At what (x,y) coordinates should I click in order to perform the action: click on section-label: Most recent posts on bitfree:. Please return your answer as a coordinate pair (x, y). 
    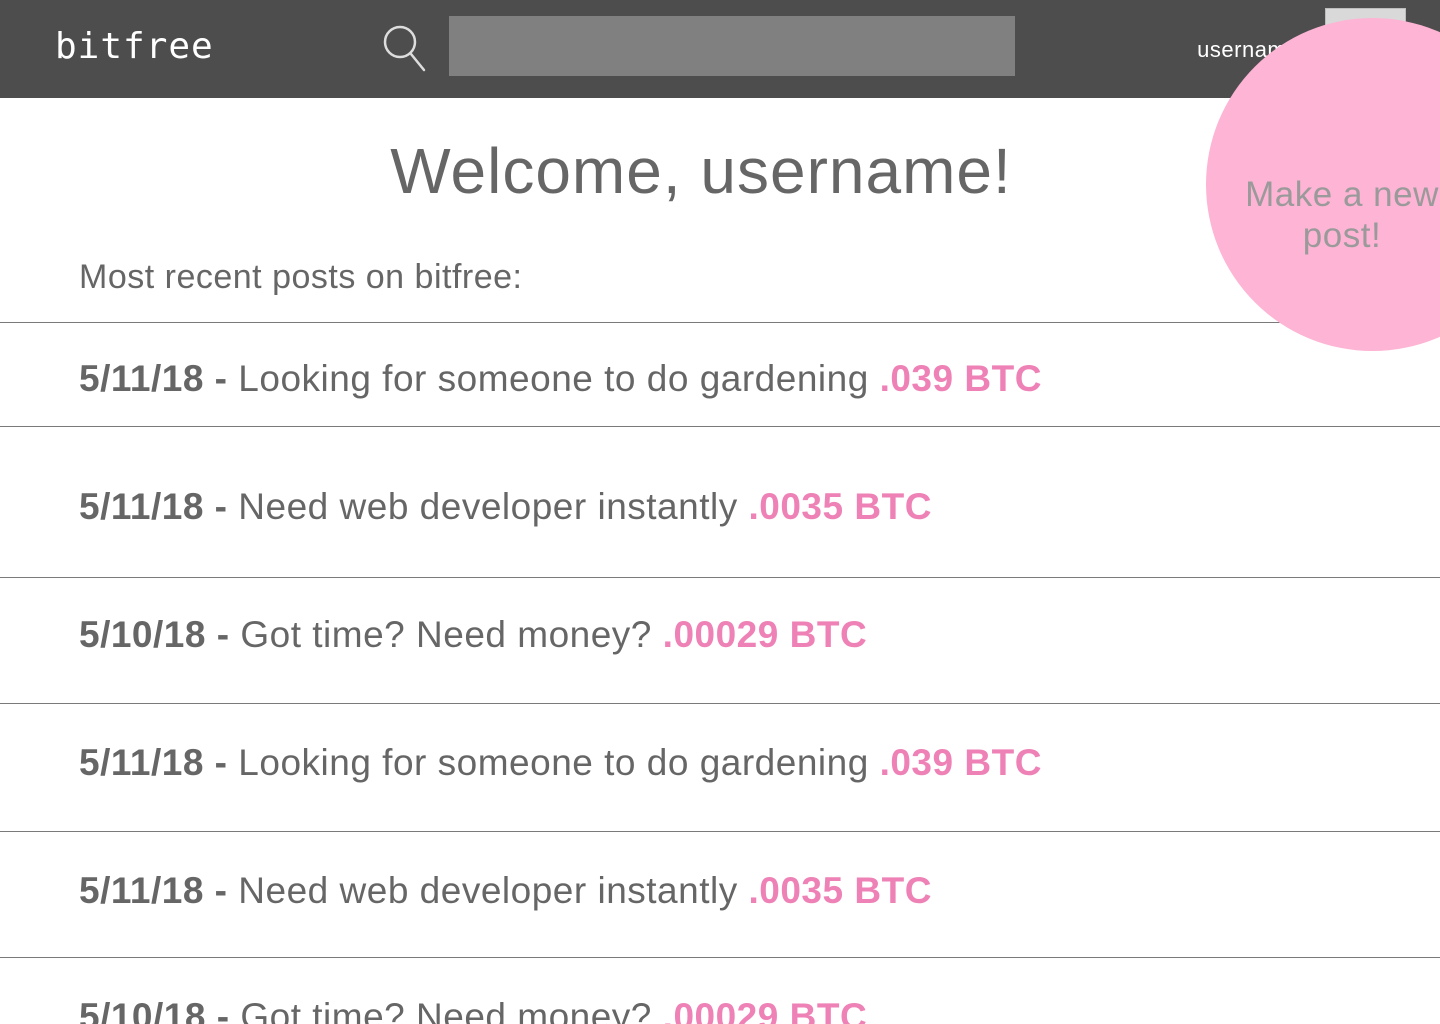
    Looking at the image, I should click on (301, 277).